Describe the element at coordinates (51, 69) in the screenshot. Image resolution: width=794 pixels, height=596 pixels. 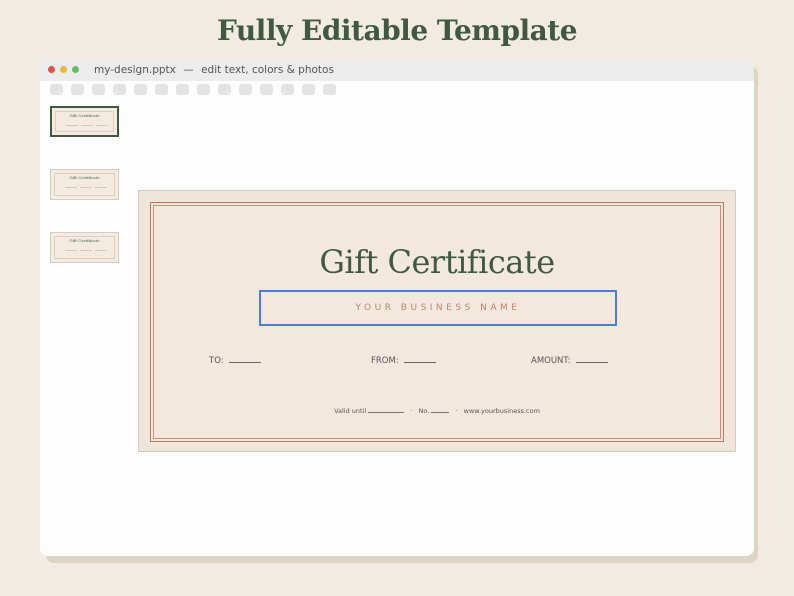
I see `close-window-button` at that location.